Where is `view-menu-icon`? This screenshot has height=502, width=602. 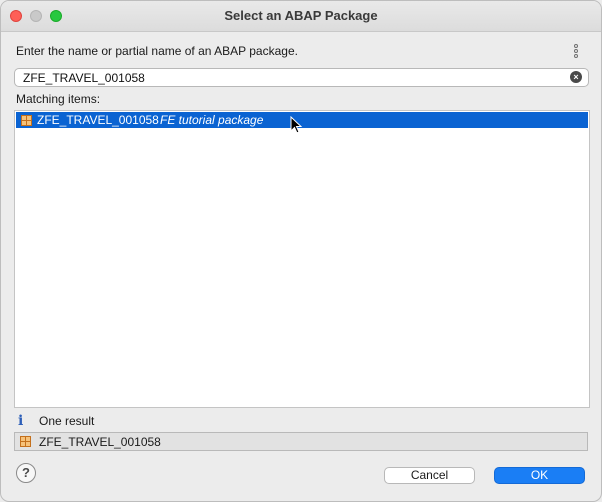 view-menu-icon is located at coordinates (578, 52).